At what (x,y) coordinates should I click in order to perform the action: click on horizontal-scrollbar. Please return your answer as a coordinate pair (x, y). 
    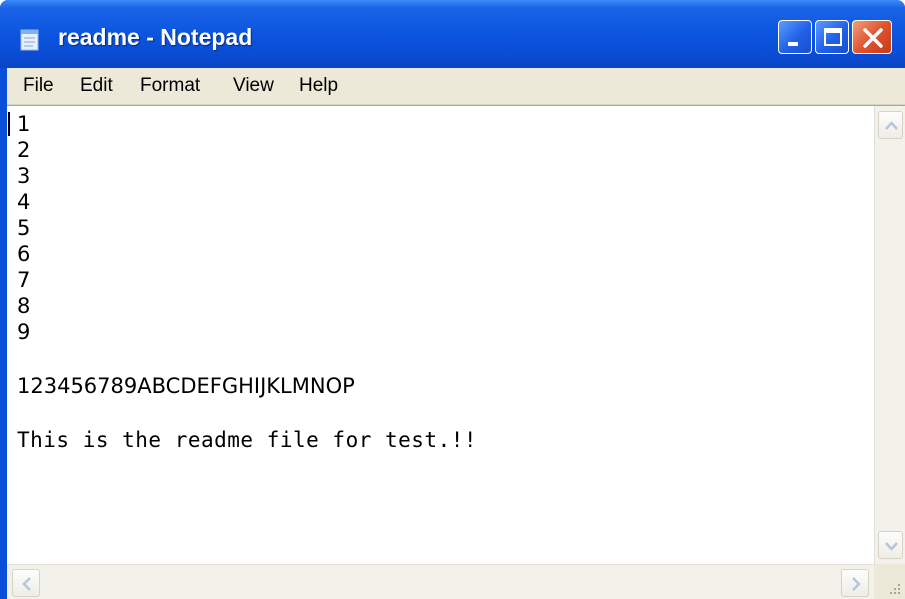
    Looking at the image, I should click on (440, 581).